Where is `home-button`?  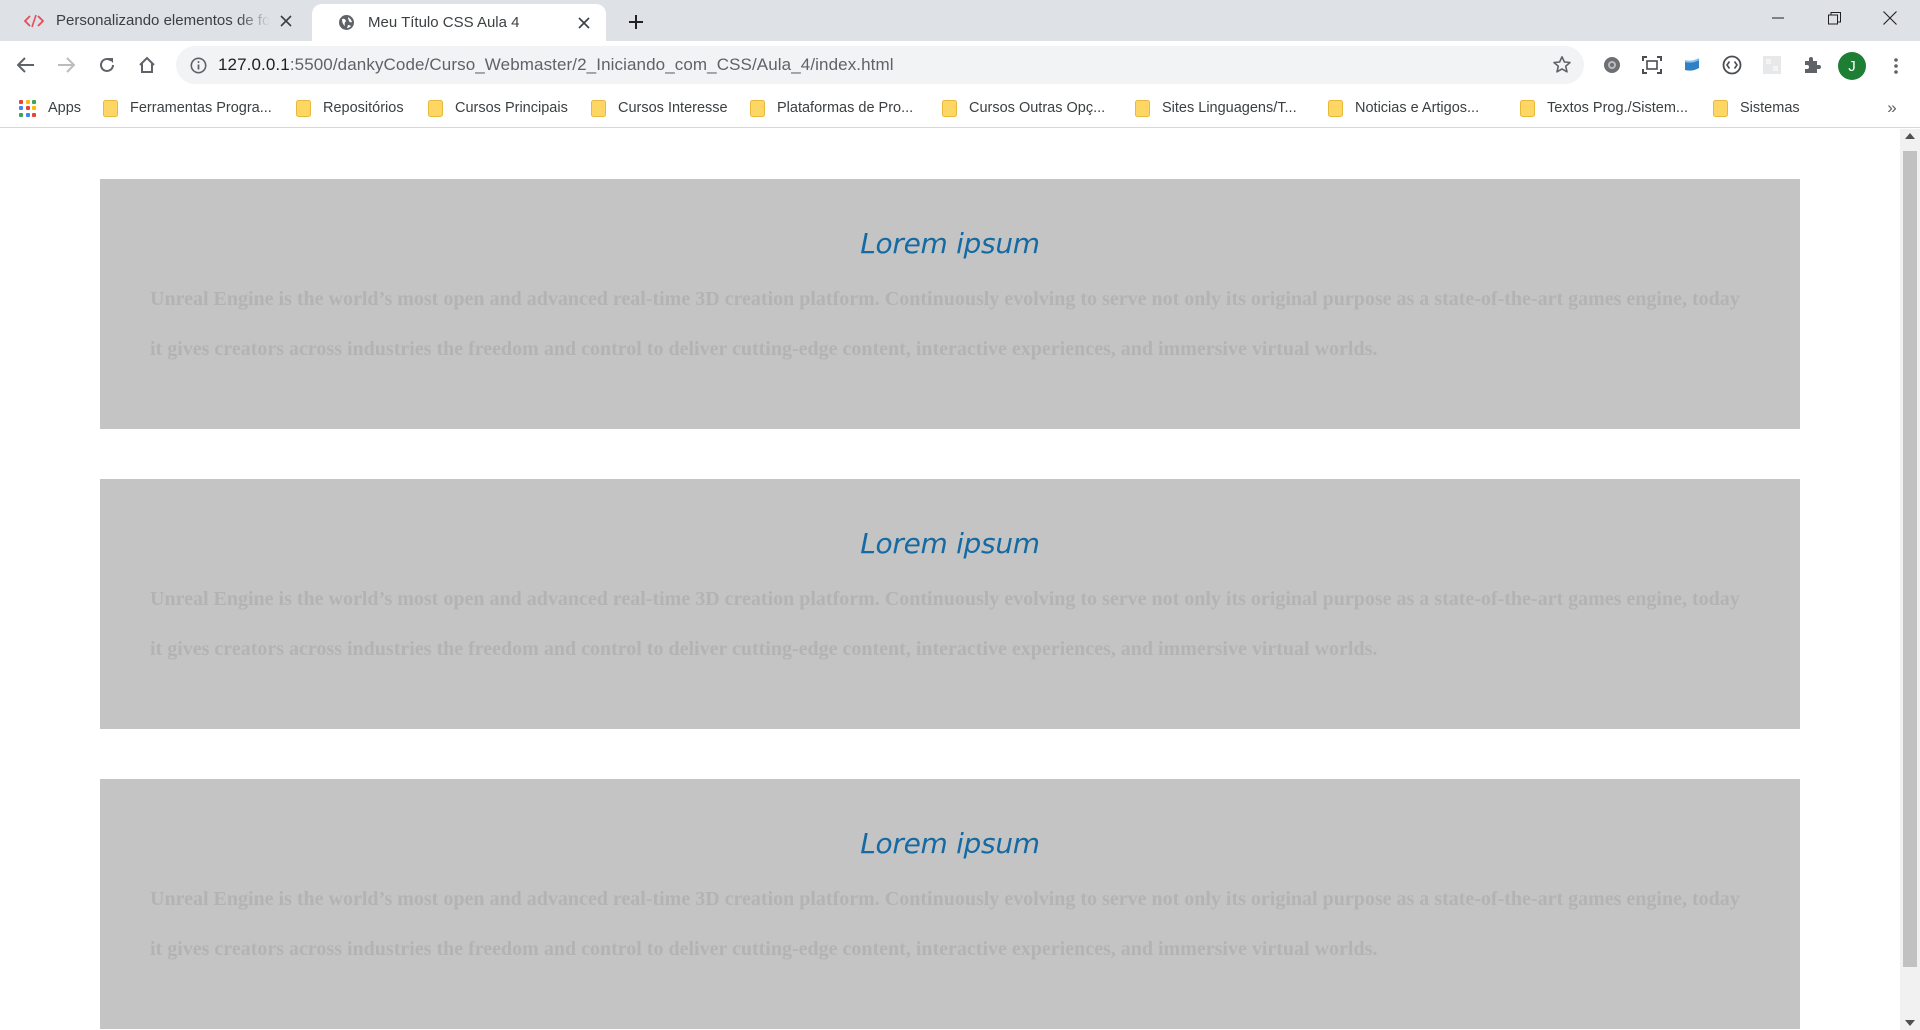
home-button is located at coordinates (147, 65).